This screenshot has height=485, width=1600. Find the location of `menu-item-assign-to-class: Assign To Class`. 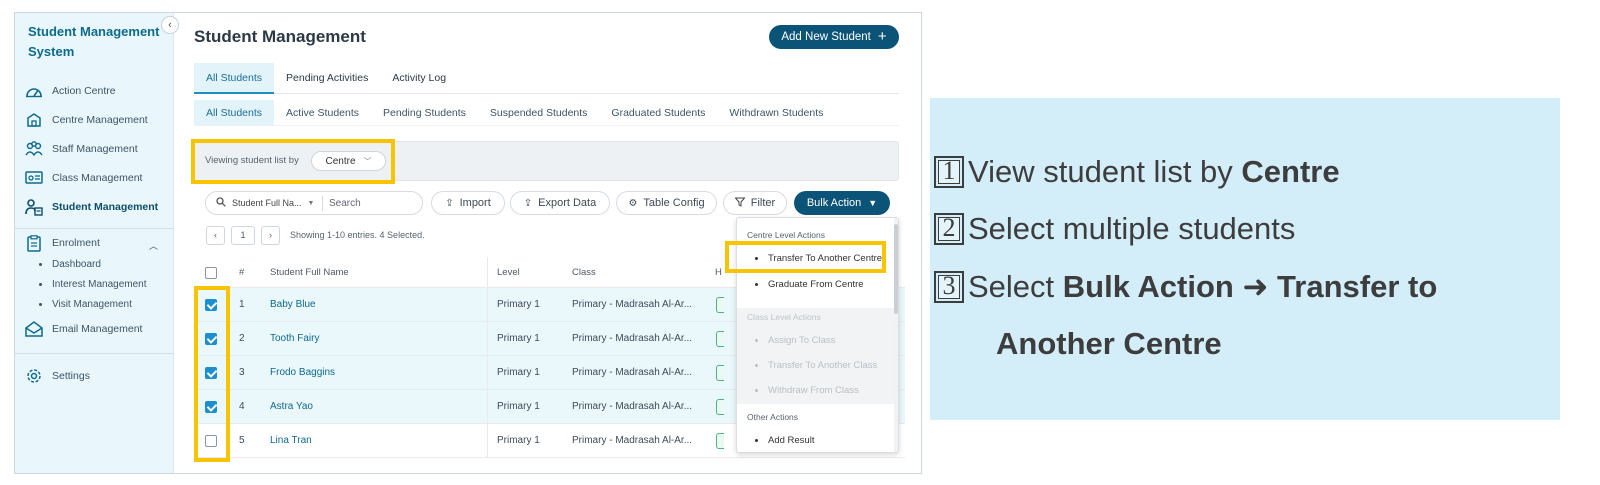

menu-item-assign-to-class: Assign To Class is located at coordinates (795, 340).